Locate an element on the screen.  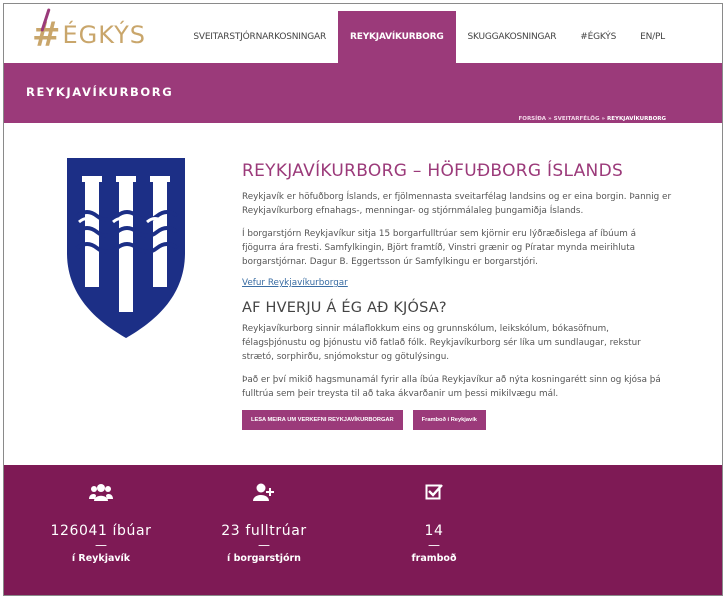
city-website-link: Vefur Reykjavíkurborgar is located at coordinates (457, 283).